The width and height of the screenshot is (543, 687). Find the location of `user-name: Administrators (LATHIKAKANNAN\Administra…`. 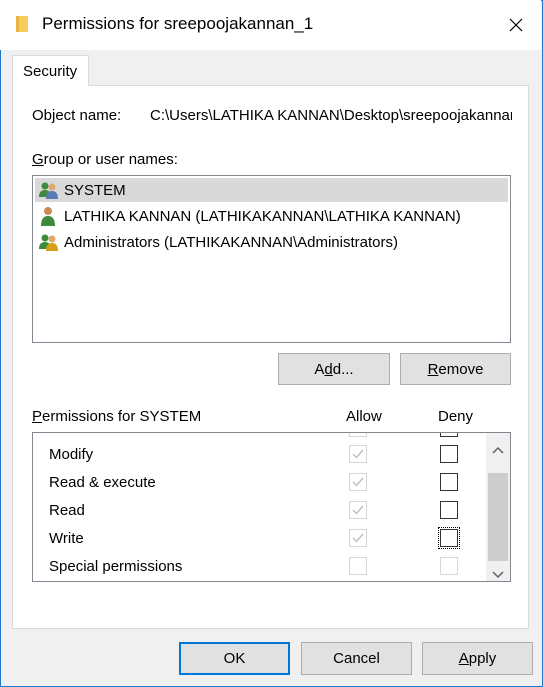

user-name: Administrators (LATHIKAKANNAN\Administra… is located at coordinates (231, 242).